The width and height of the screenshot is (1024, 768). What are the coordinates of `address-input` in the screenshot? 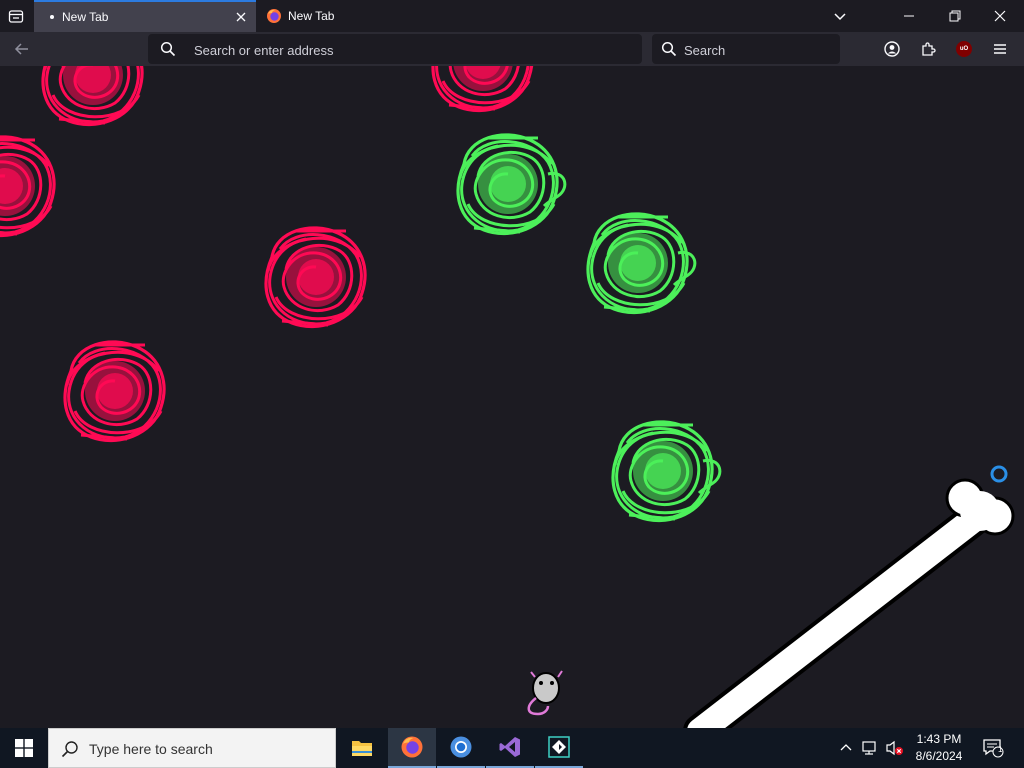 It's located at (404, 50).